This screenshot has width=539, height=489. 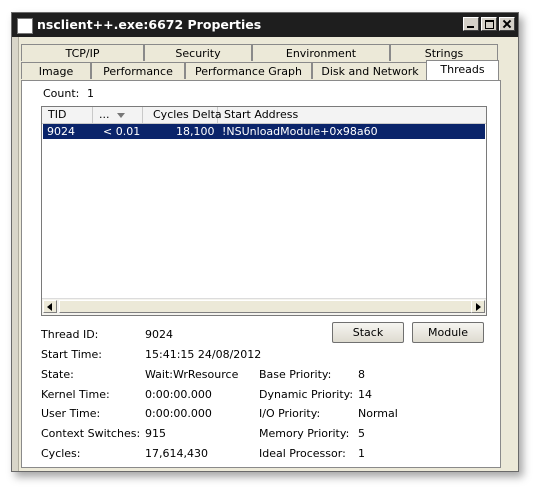 I want to click on user-time-label: User Time:, so click(x=71, y=413).